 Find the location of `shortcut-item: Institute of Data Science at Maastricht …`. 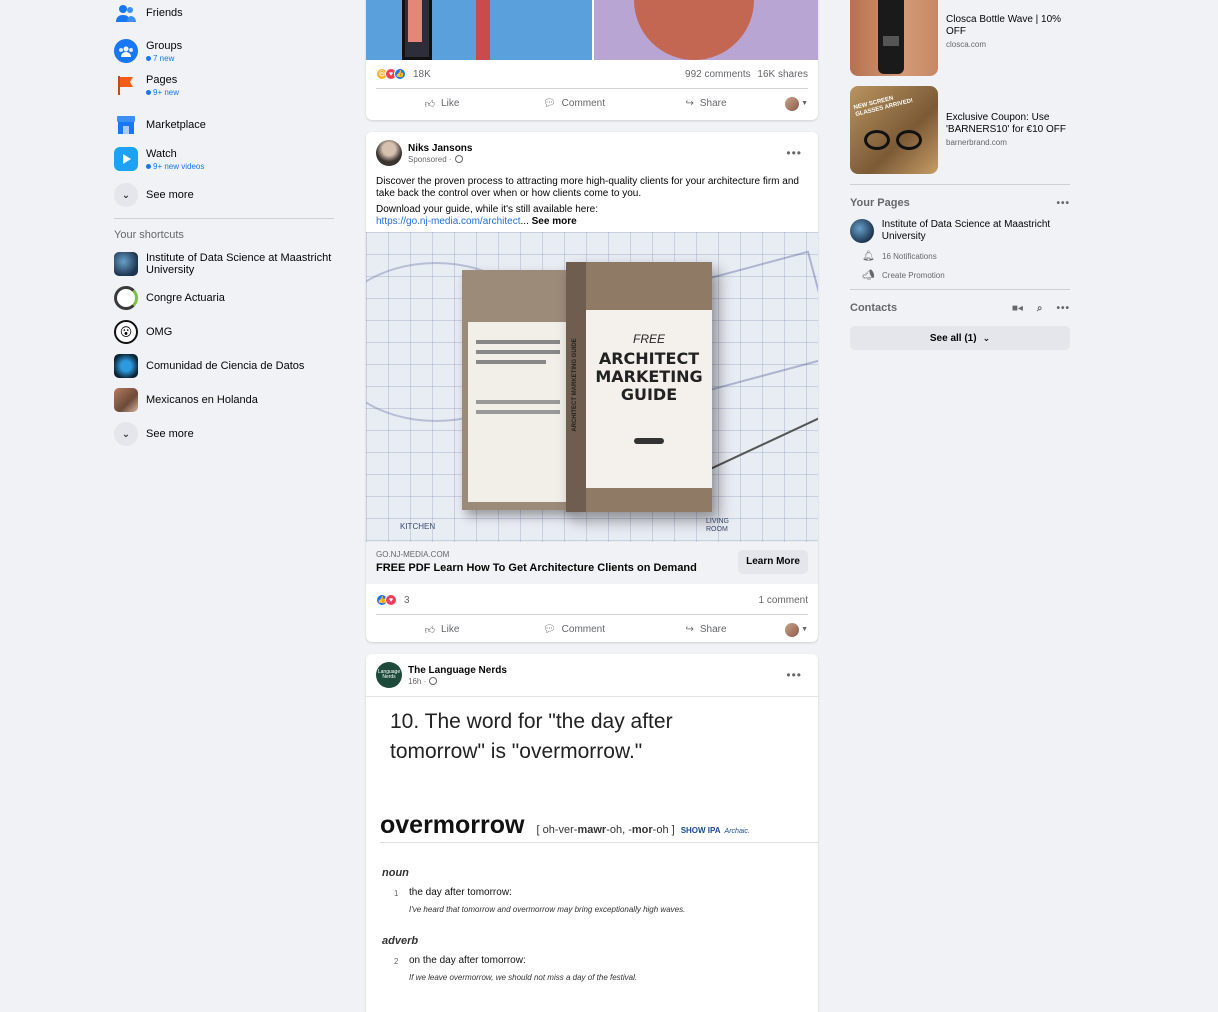

shortcut-item: Institute of Data Science at Maastricht … is located at coordinates (224, 264).